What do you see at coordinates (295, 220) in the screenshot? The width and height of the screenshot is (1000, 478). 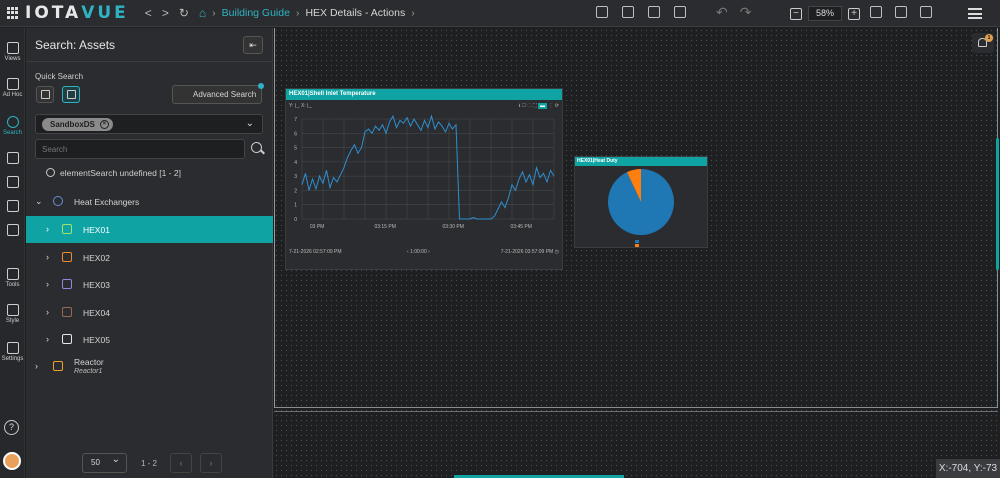 I see `y-tick-label: 0` at bounding box center [295, 220].